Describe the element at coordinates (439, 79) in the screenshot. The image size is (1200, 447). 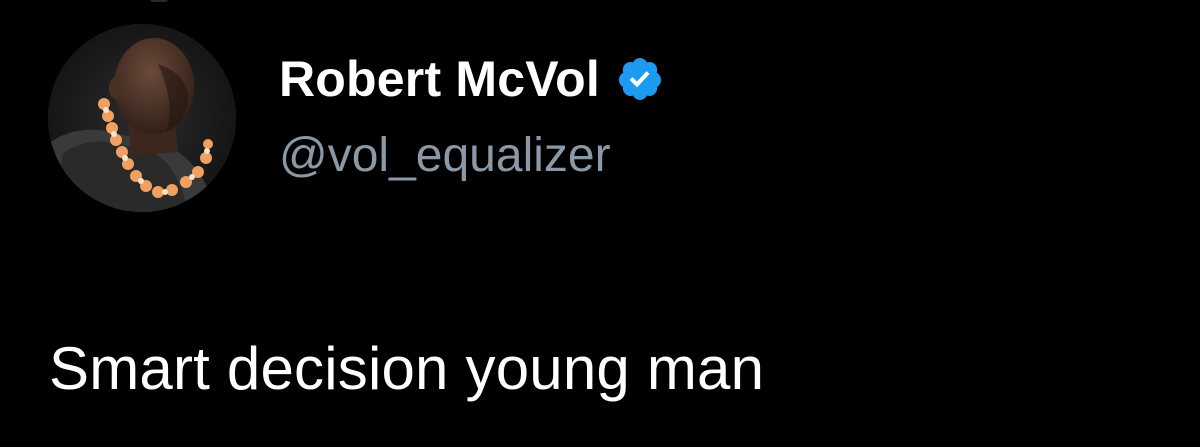
I see `author-display-name: Robert McVol` at that location.